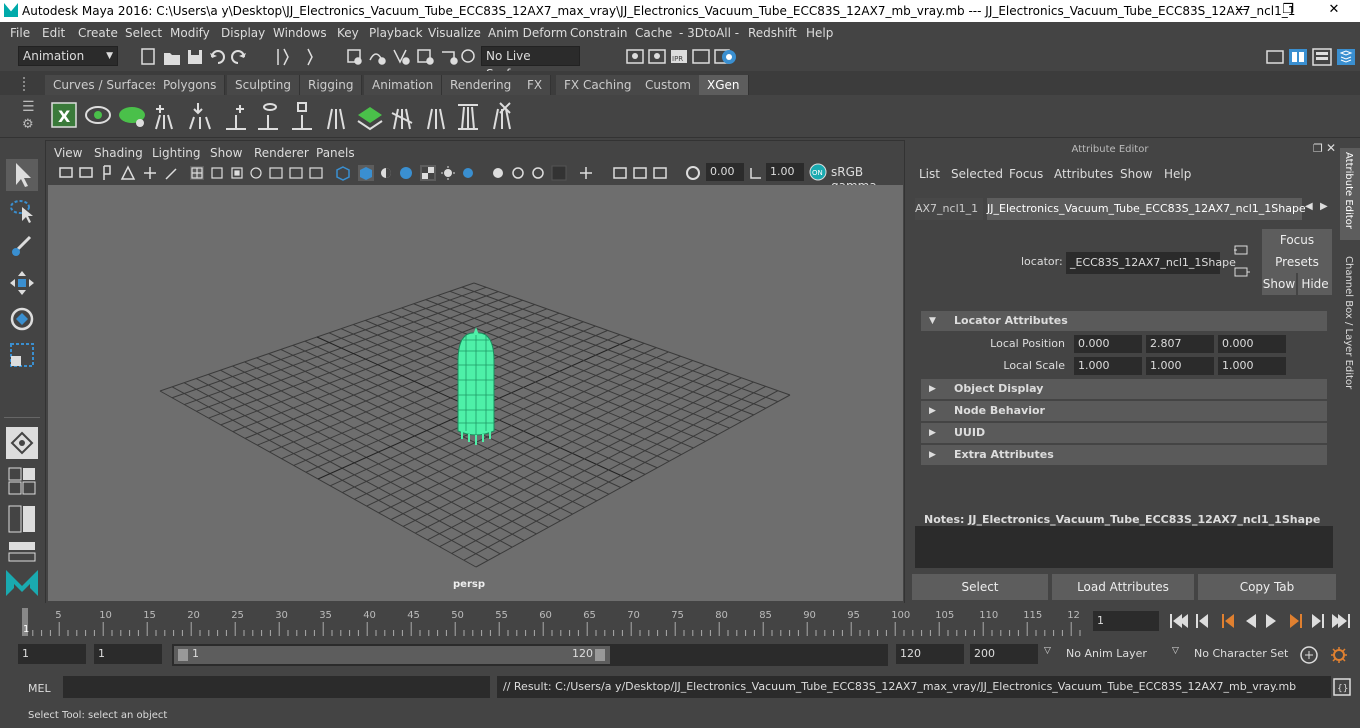 The width and height of the screenshot is (1360, 728). Describe the element at coordinates (1151, 263) in the screenshot. I see `locator-name-field: _ECC83S_12AX7_ncl1_1Shape` at that location.